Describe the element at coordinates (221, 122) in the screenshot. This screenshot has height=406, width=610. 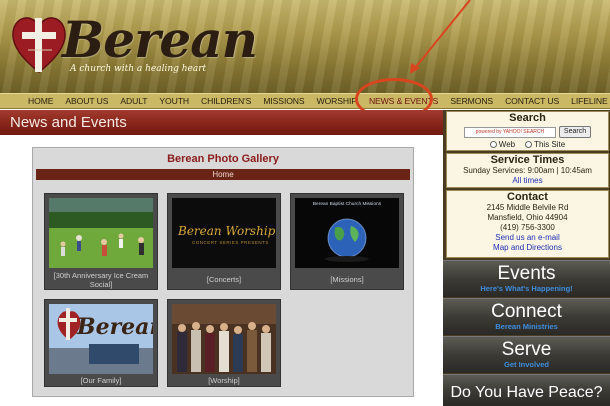
I see `page-title-bar: News and Events` at that location.